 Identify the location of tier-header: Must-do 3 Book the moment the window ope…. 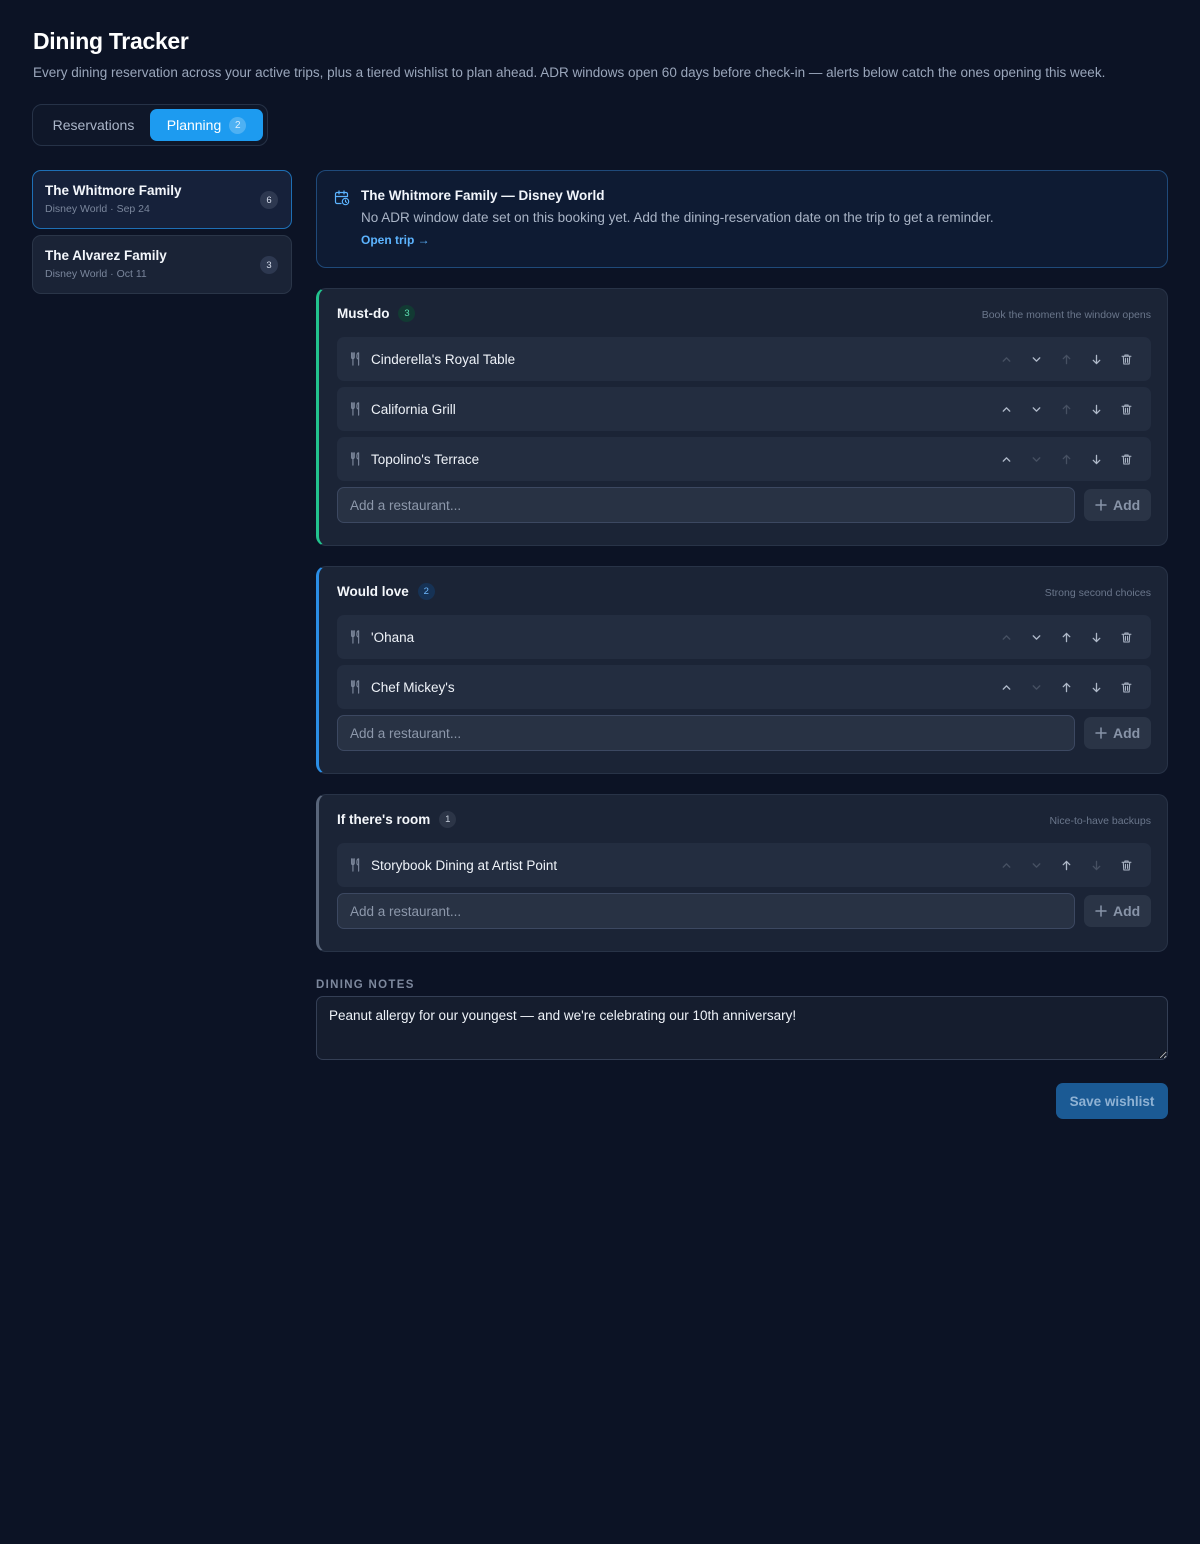
(744, 313).